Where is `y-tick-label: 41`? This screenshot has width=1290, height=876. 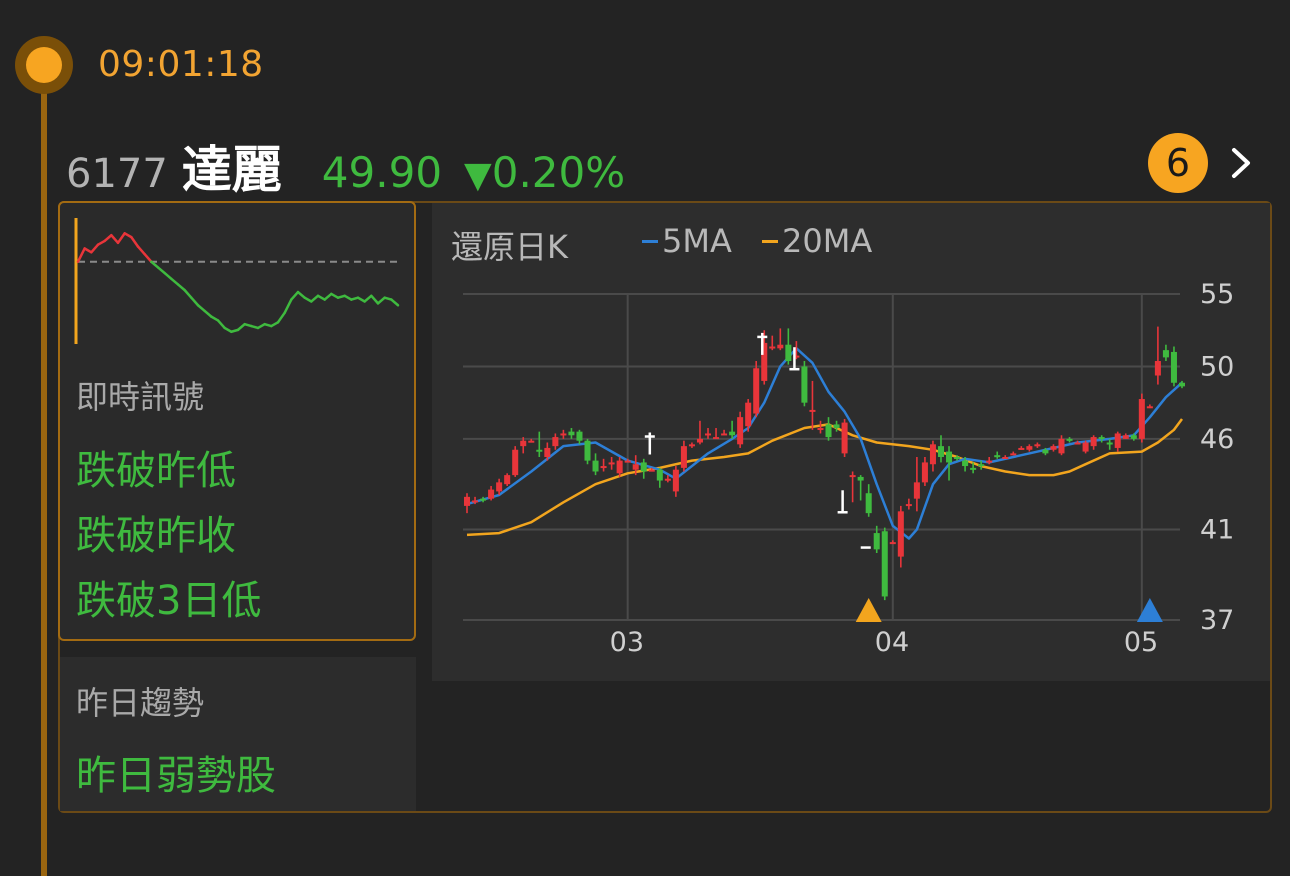
y-tick-label: 41 is located at coordinates (1217, 529).